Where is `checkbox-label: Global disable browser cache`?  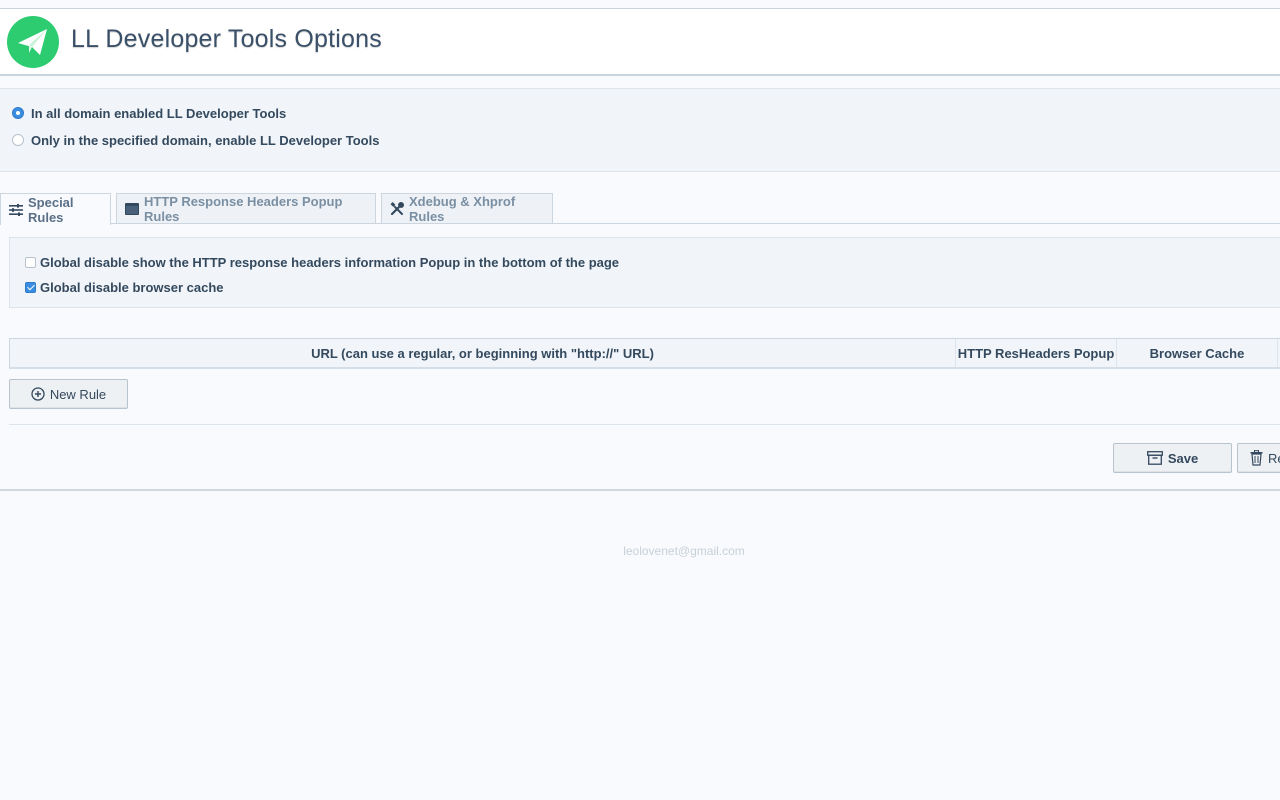 checkbox-label: Global disable browser cache is located at coordinates (132, 287).